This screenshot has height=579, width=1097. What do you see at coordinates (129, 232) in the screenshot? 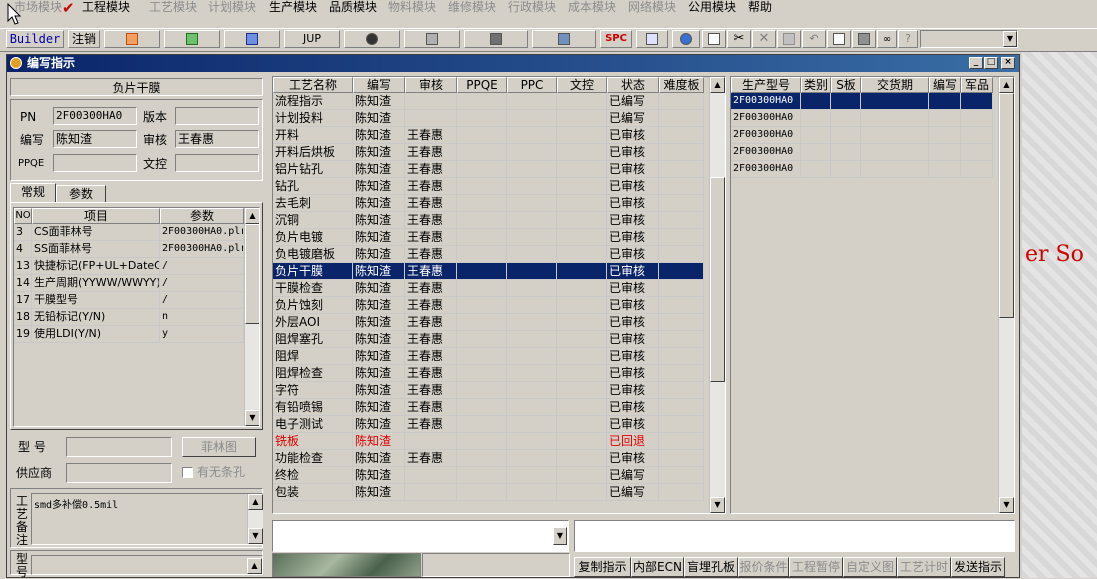
I see `param-row: 3 CS面菲林号 2F00300HA0.plr` at bounding box center [129, 232].